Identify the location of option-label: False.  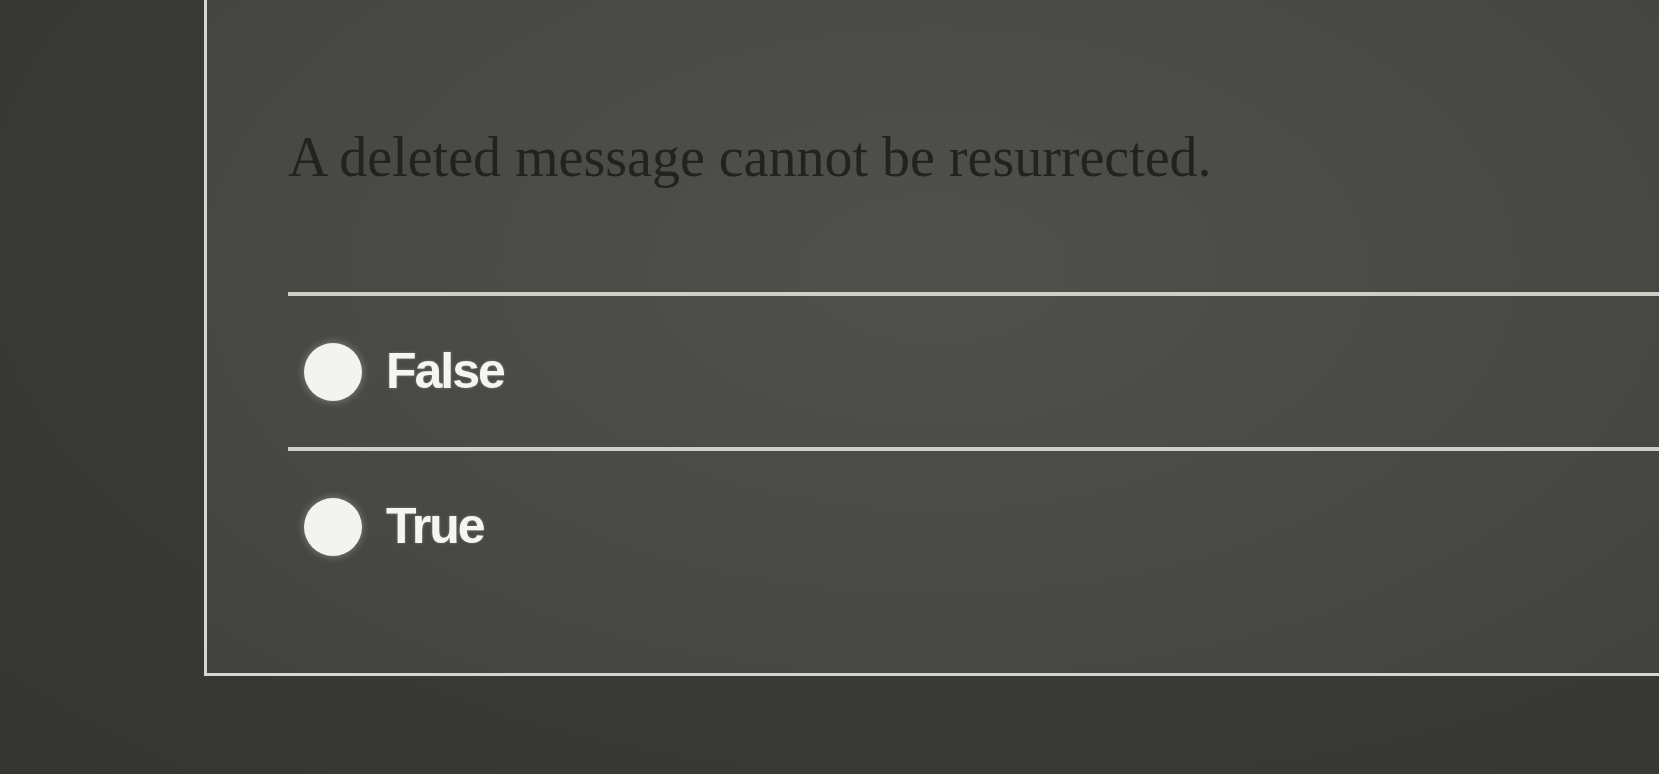
(445, 371).